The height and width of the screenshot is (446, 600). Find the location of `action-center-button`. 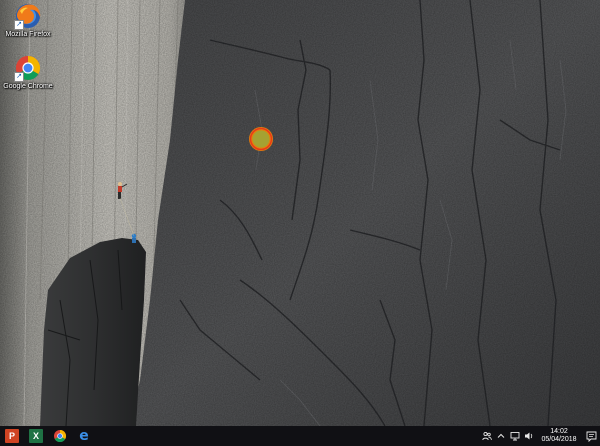

action-center-button is located at coordinates (591, 436).